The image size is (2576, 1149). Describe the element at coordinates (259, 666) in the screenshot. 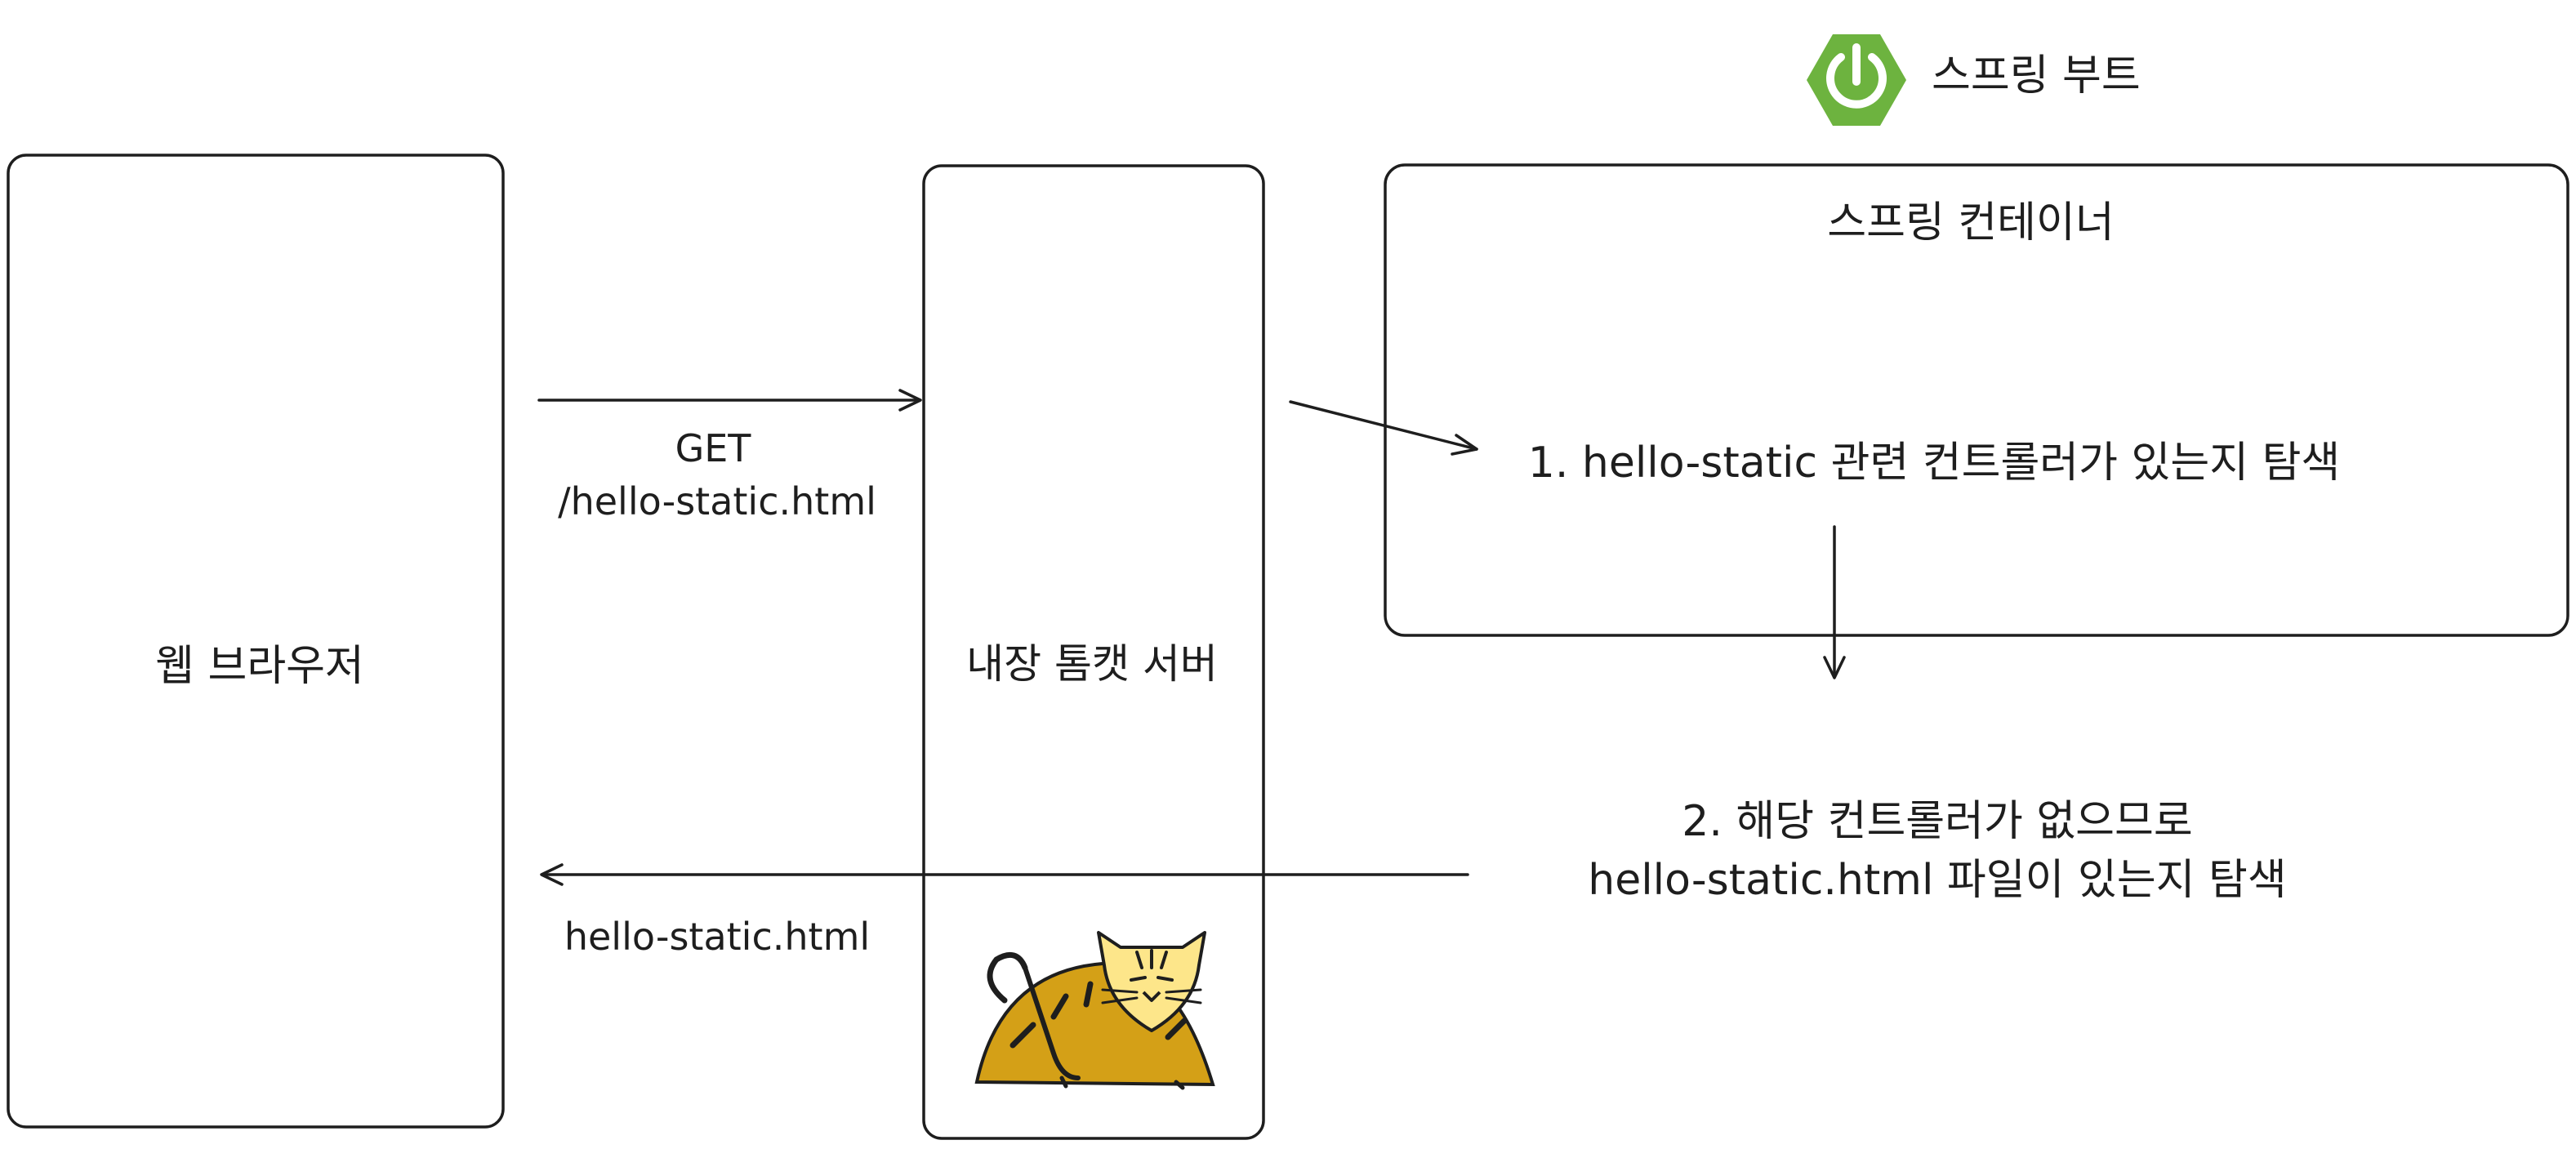

I see `web-browser-label: 웹 브라우저` at that location.